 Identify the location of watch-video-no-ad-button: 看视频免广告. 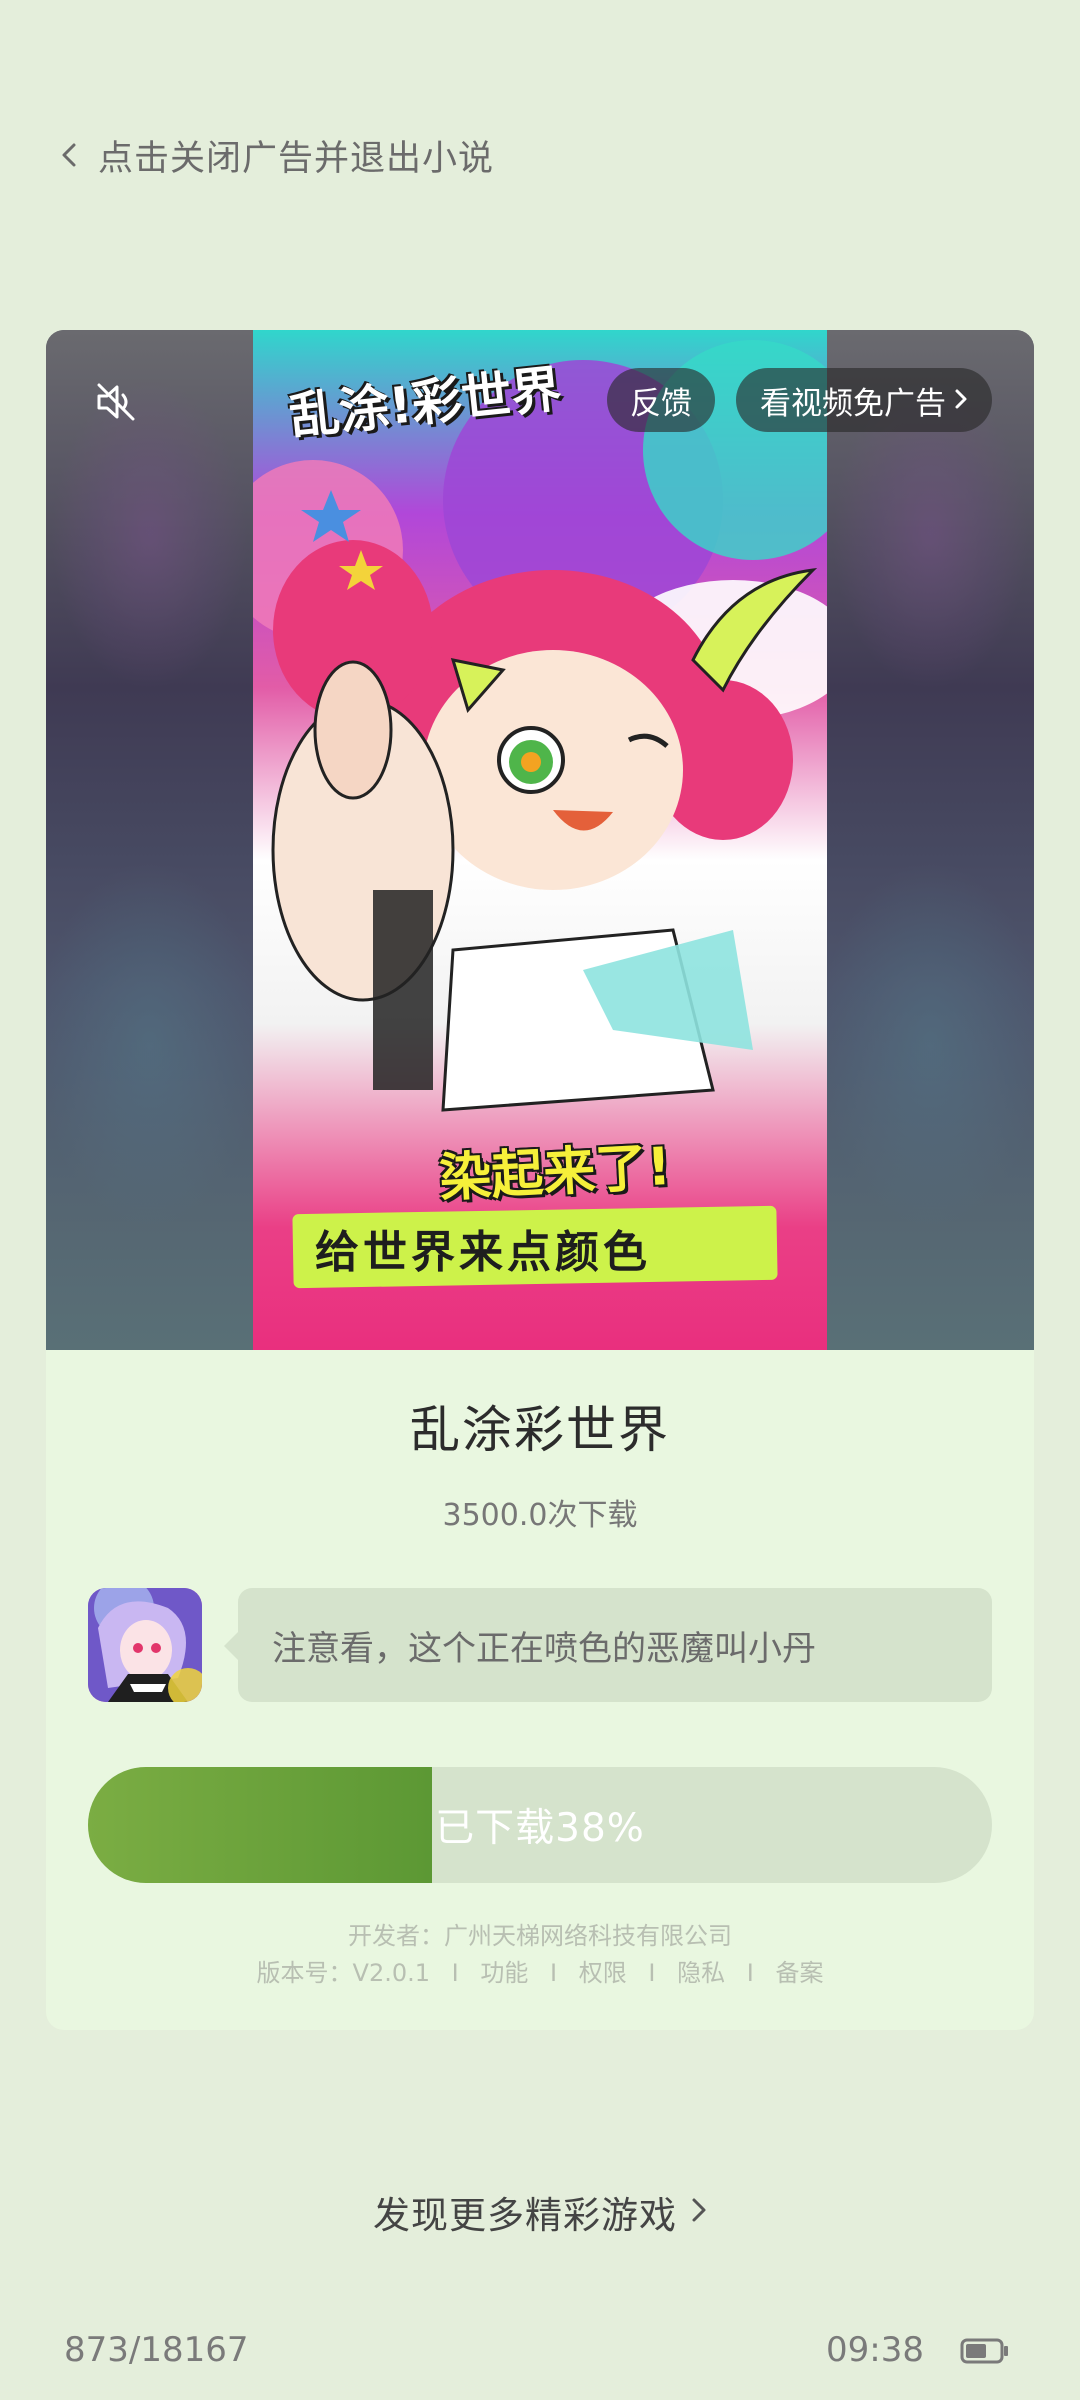
(864, 400).